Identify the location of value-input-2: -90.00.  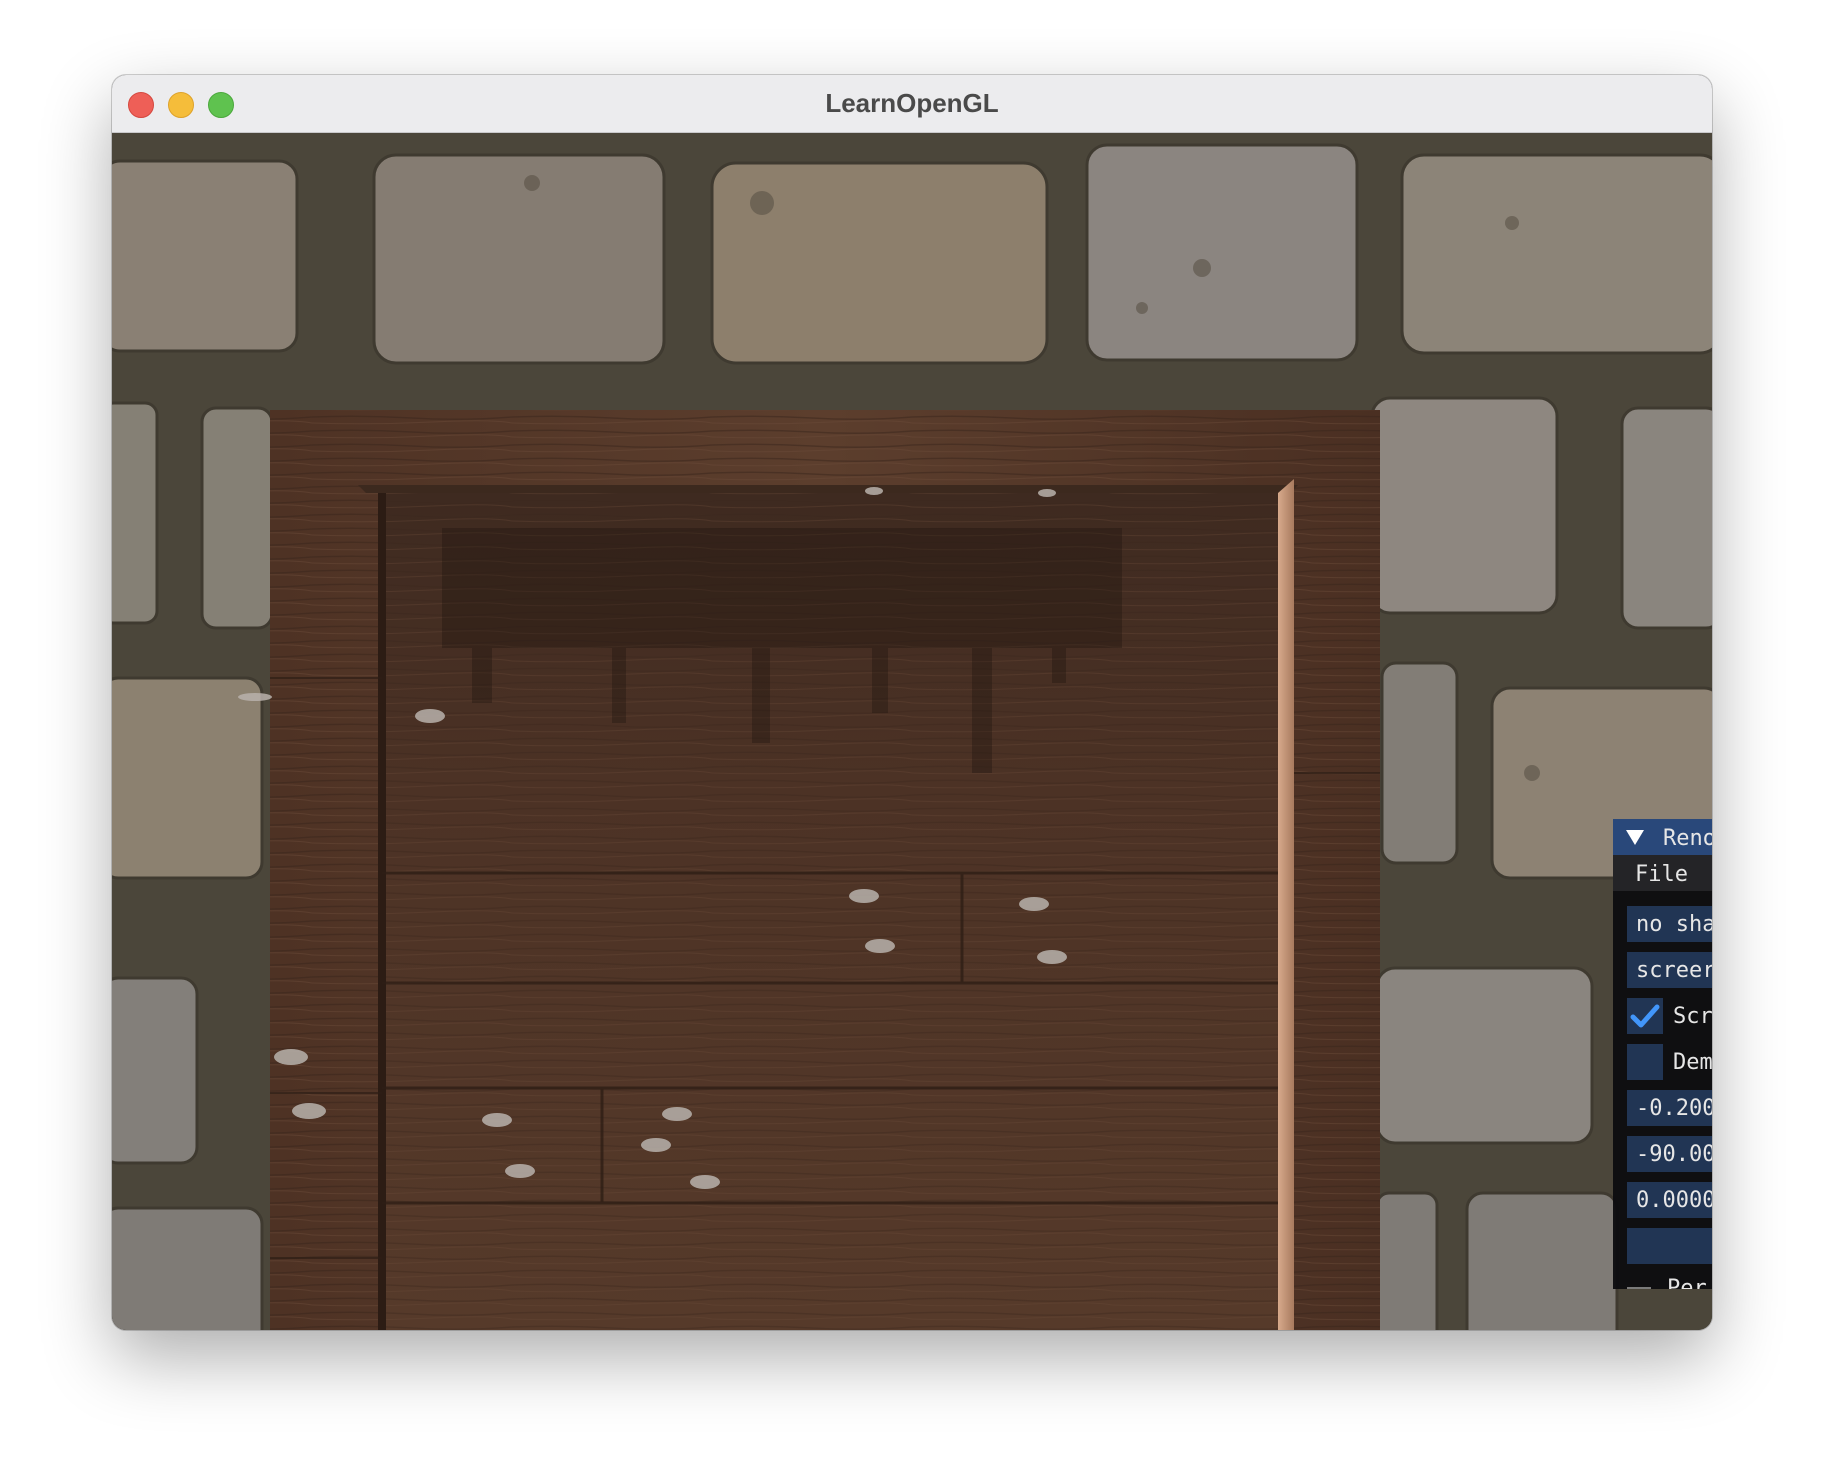
(1669, 1154).